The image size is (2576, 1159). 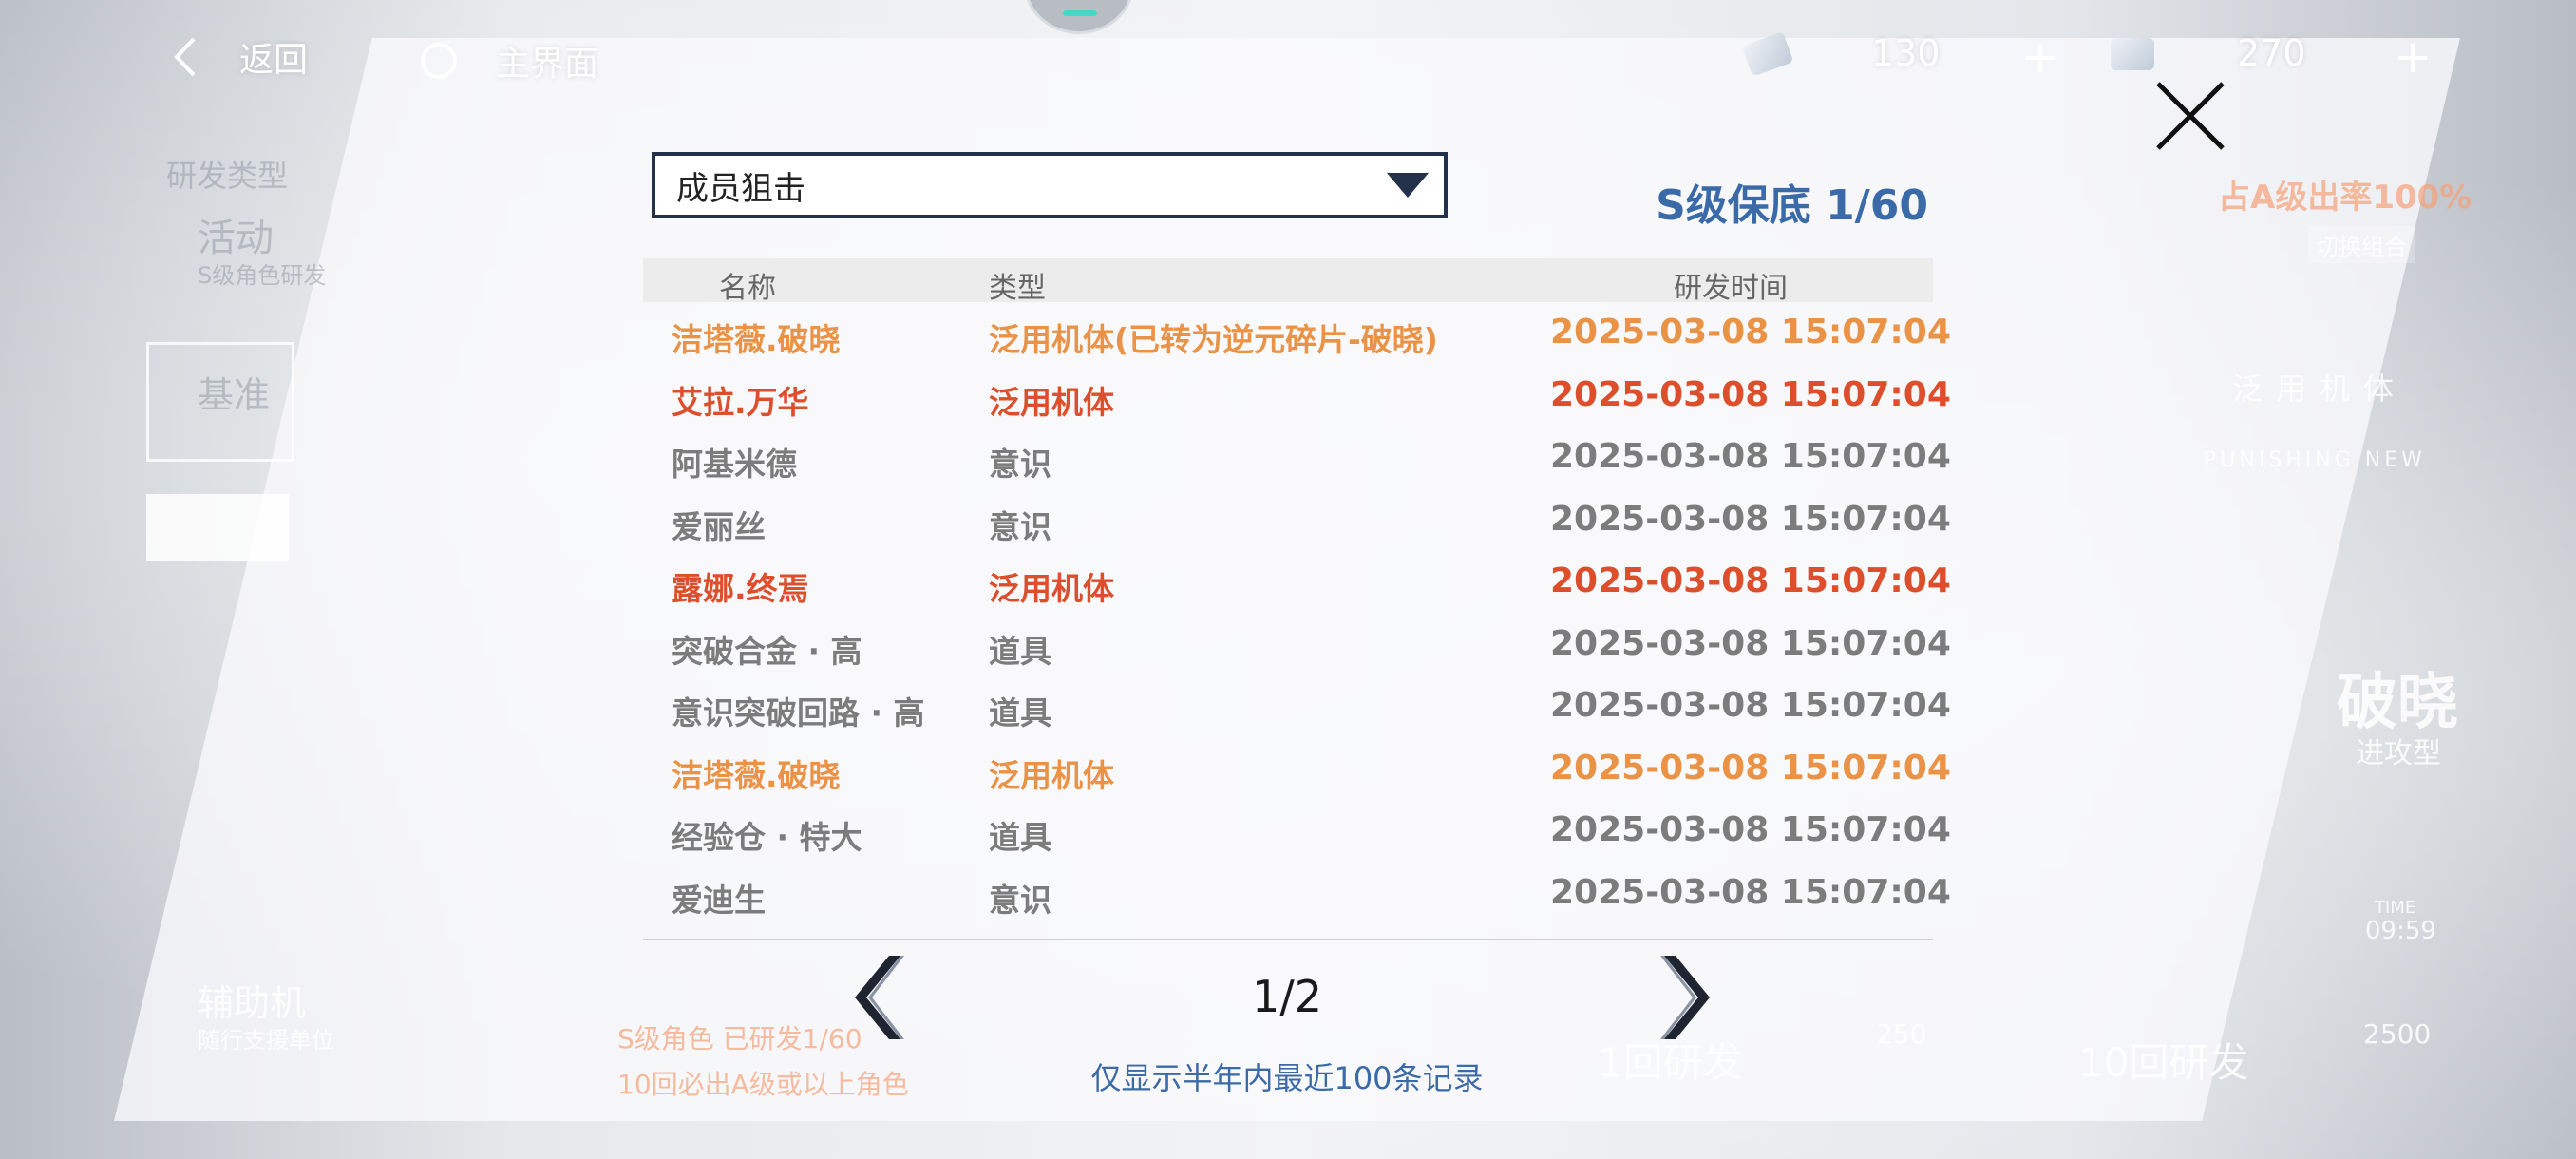 What do you see at coordinates (266, 1040) in the screenshot?
I see `bg-support-sub: 随行支援单位` at bounding box center [266, 1040].